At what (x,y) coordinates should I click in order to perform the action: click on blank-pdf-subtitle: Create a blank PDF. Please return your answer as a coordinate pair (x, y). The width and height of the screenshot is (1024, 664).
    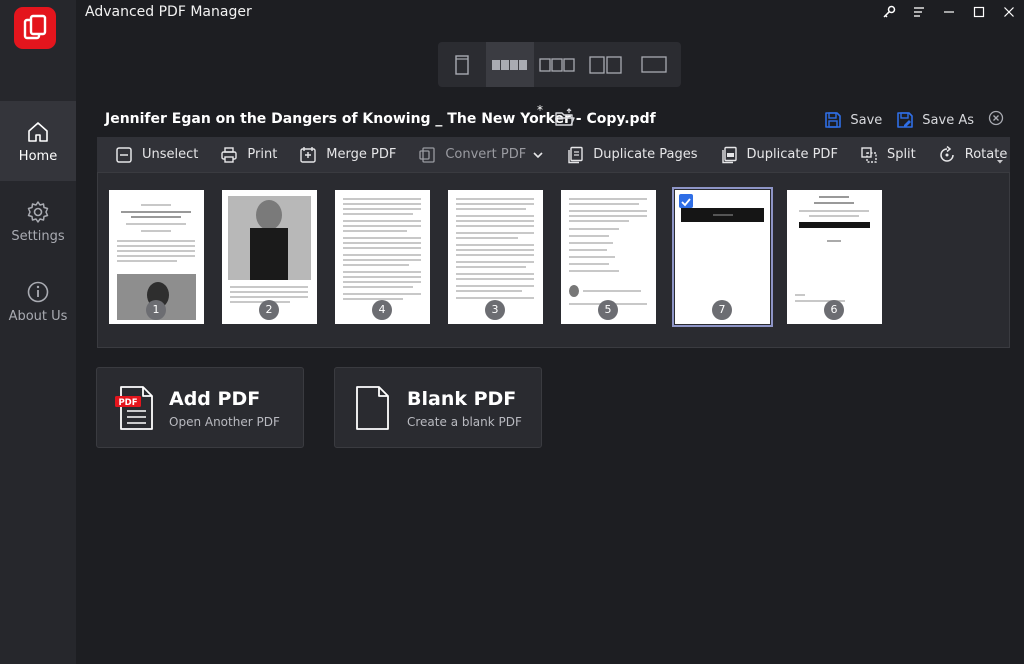
    Looking at the image, I should click on (464, 422).